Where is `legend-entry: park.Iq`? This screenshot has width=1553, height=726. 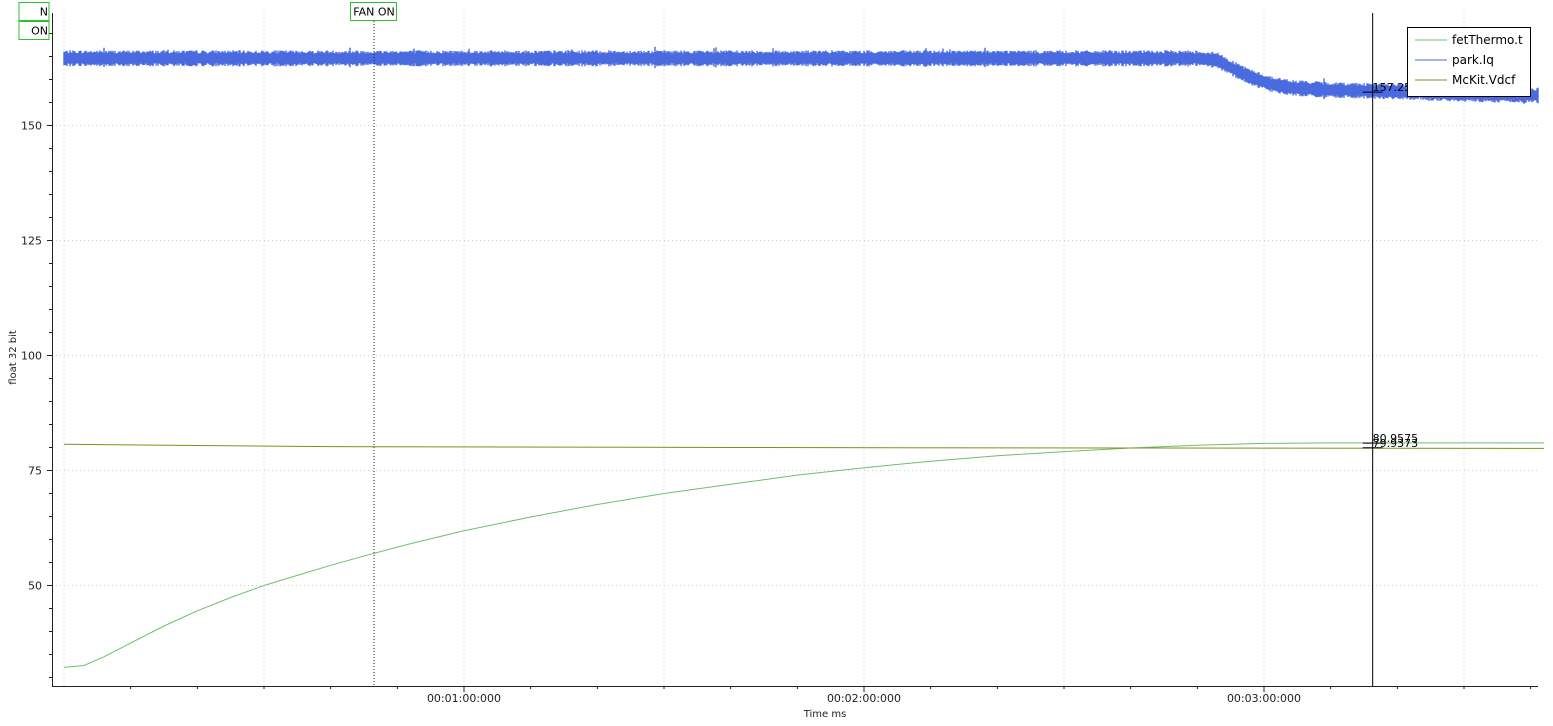 legend-entry: park.Iq is located at coordinates (1473, 60).